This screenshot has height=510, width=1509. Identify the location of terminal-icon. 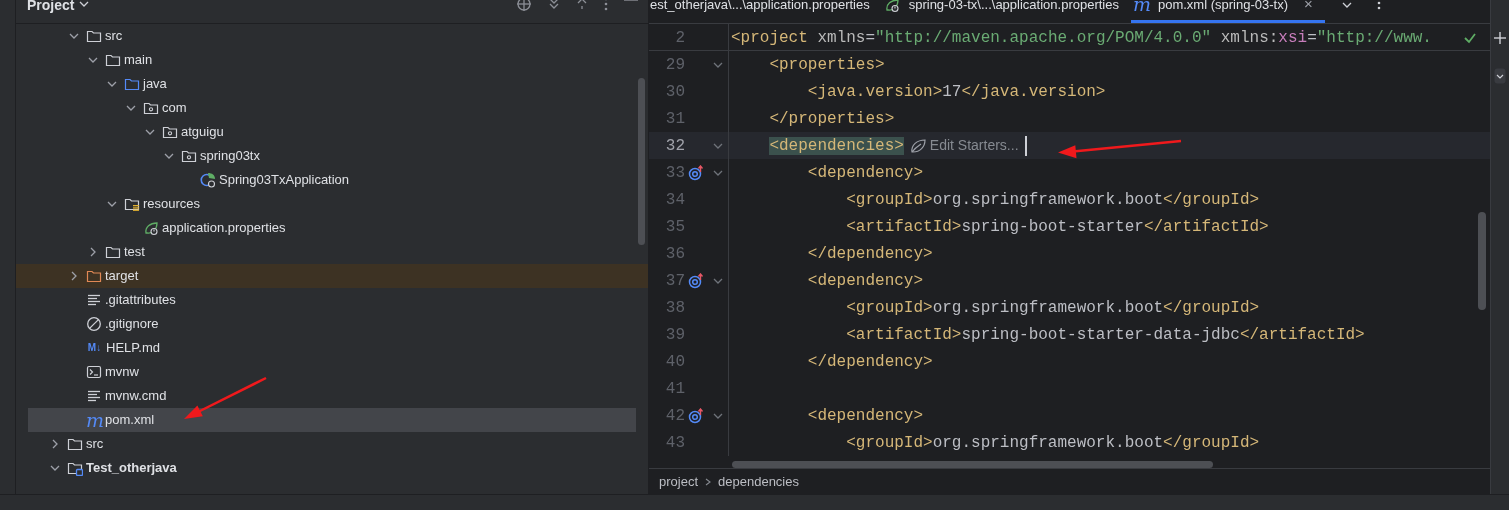
(94, 372).